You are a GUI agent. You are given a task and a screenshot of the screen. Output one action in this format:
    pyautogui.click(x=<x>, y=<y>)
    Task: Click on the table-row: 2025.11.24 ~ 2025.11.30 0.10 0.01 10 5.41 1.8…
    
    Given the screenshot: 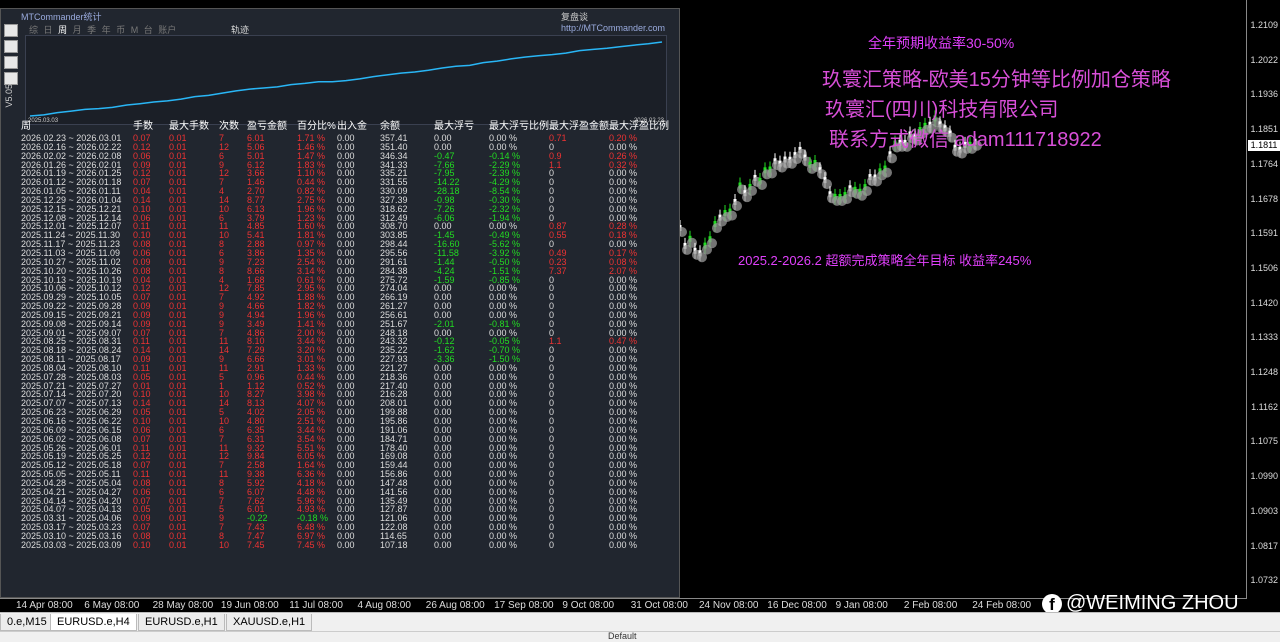 What is the action you would take?
    pyautogui.click(x=345, y=235)
    